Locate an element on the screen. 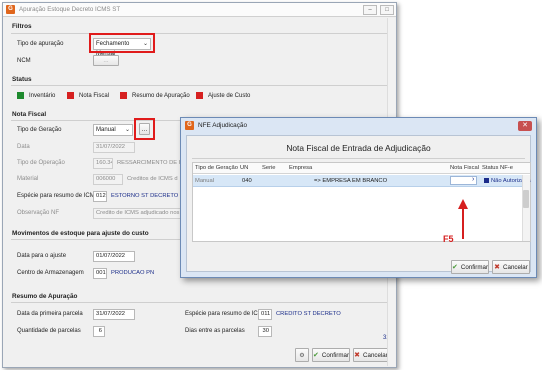  main-titlebar: G Apuração Estoque Decreto ICMS ST – □ is located at coordinates (199, 10).